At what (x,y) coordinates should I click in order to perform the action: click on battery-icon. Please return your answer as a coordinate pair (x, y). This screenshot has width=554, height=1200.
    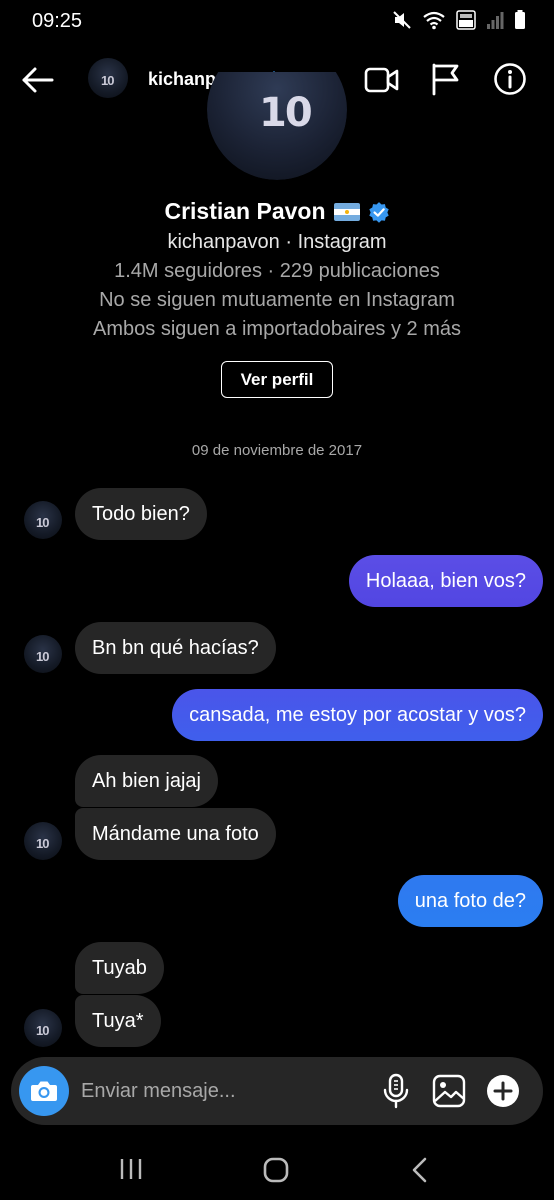
    Looking at the image, I should click on (520, 19).